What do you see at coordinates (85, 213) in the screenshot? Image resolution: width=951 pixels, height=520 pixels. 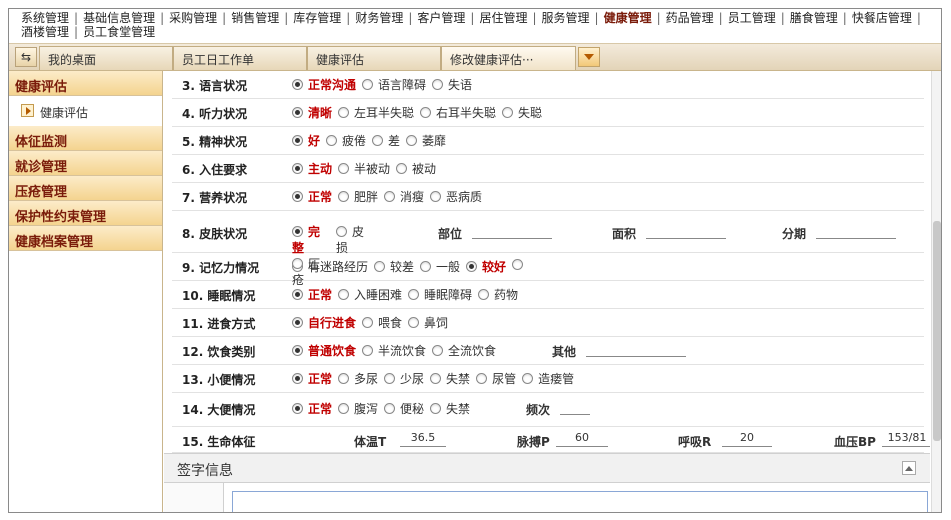 I see `sidebar-item-restraint: 保护性约束管理` at bounding box center [85, 213].